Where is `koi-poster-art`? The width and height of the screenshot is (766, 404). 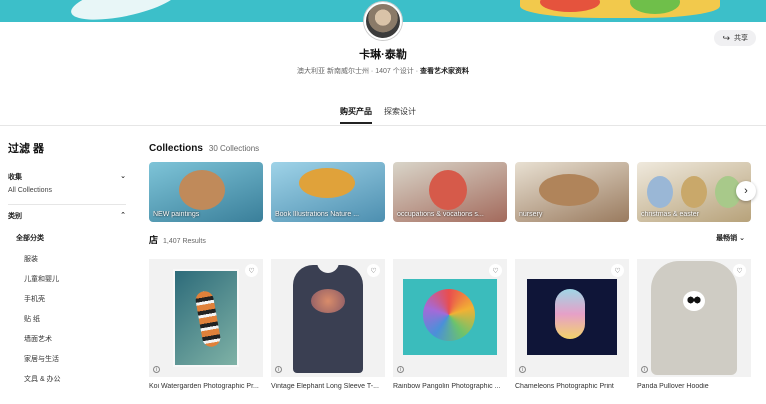 koi-poster-art is located at coordinates (206, 318).